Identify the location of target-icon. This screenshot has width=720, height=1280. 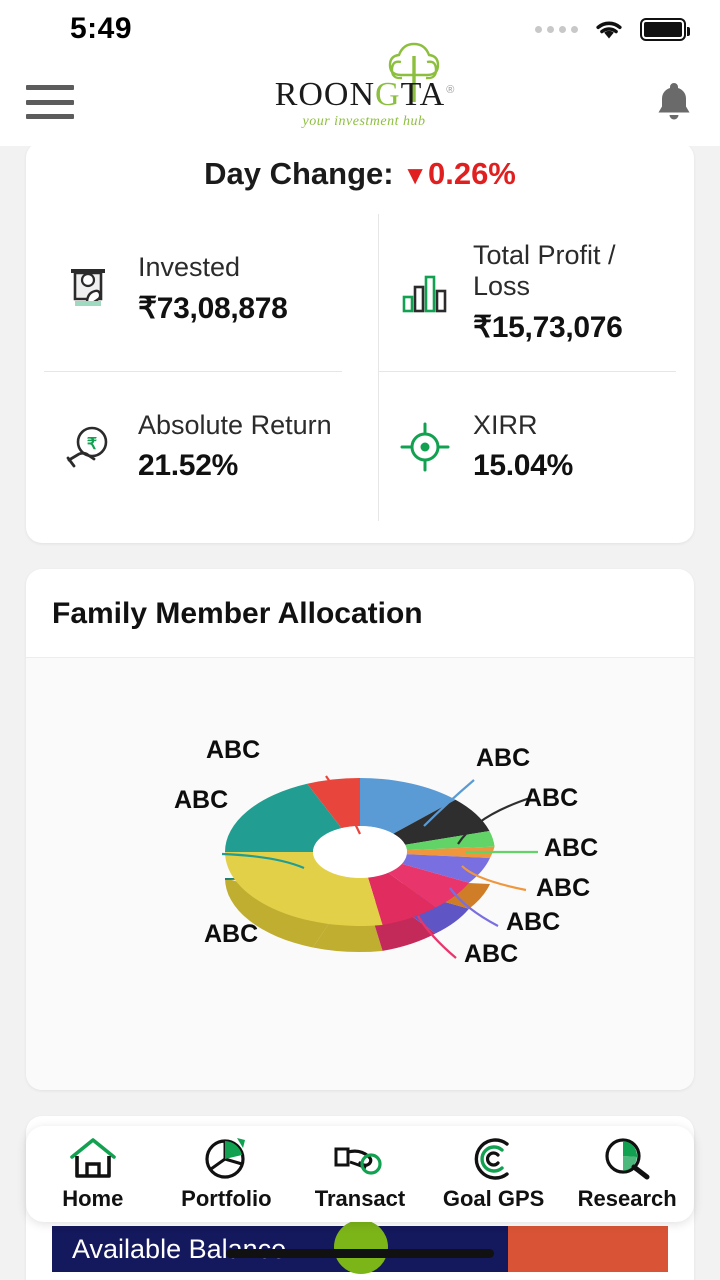
(425, 447).